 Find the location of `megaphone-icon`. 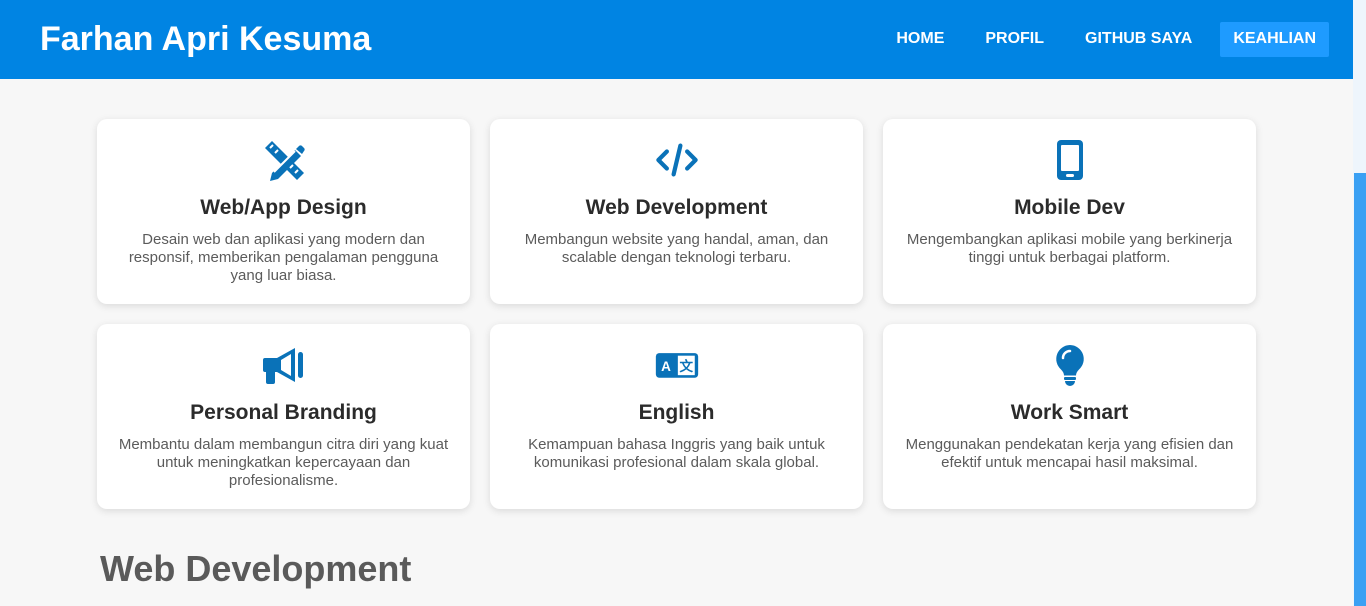

megaphone-icon is located at coordinates (284, 365).